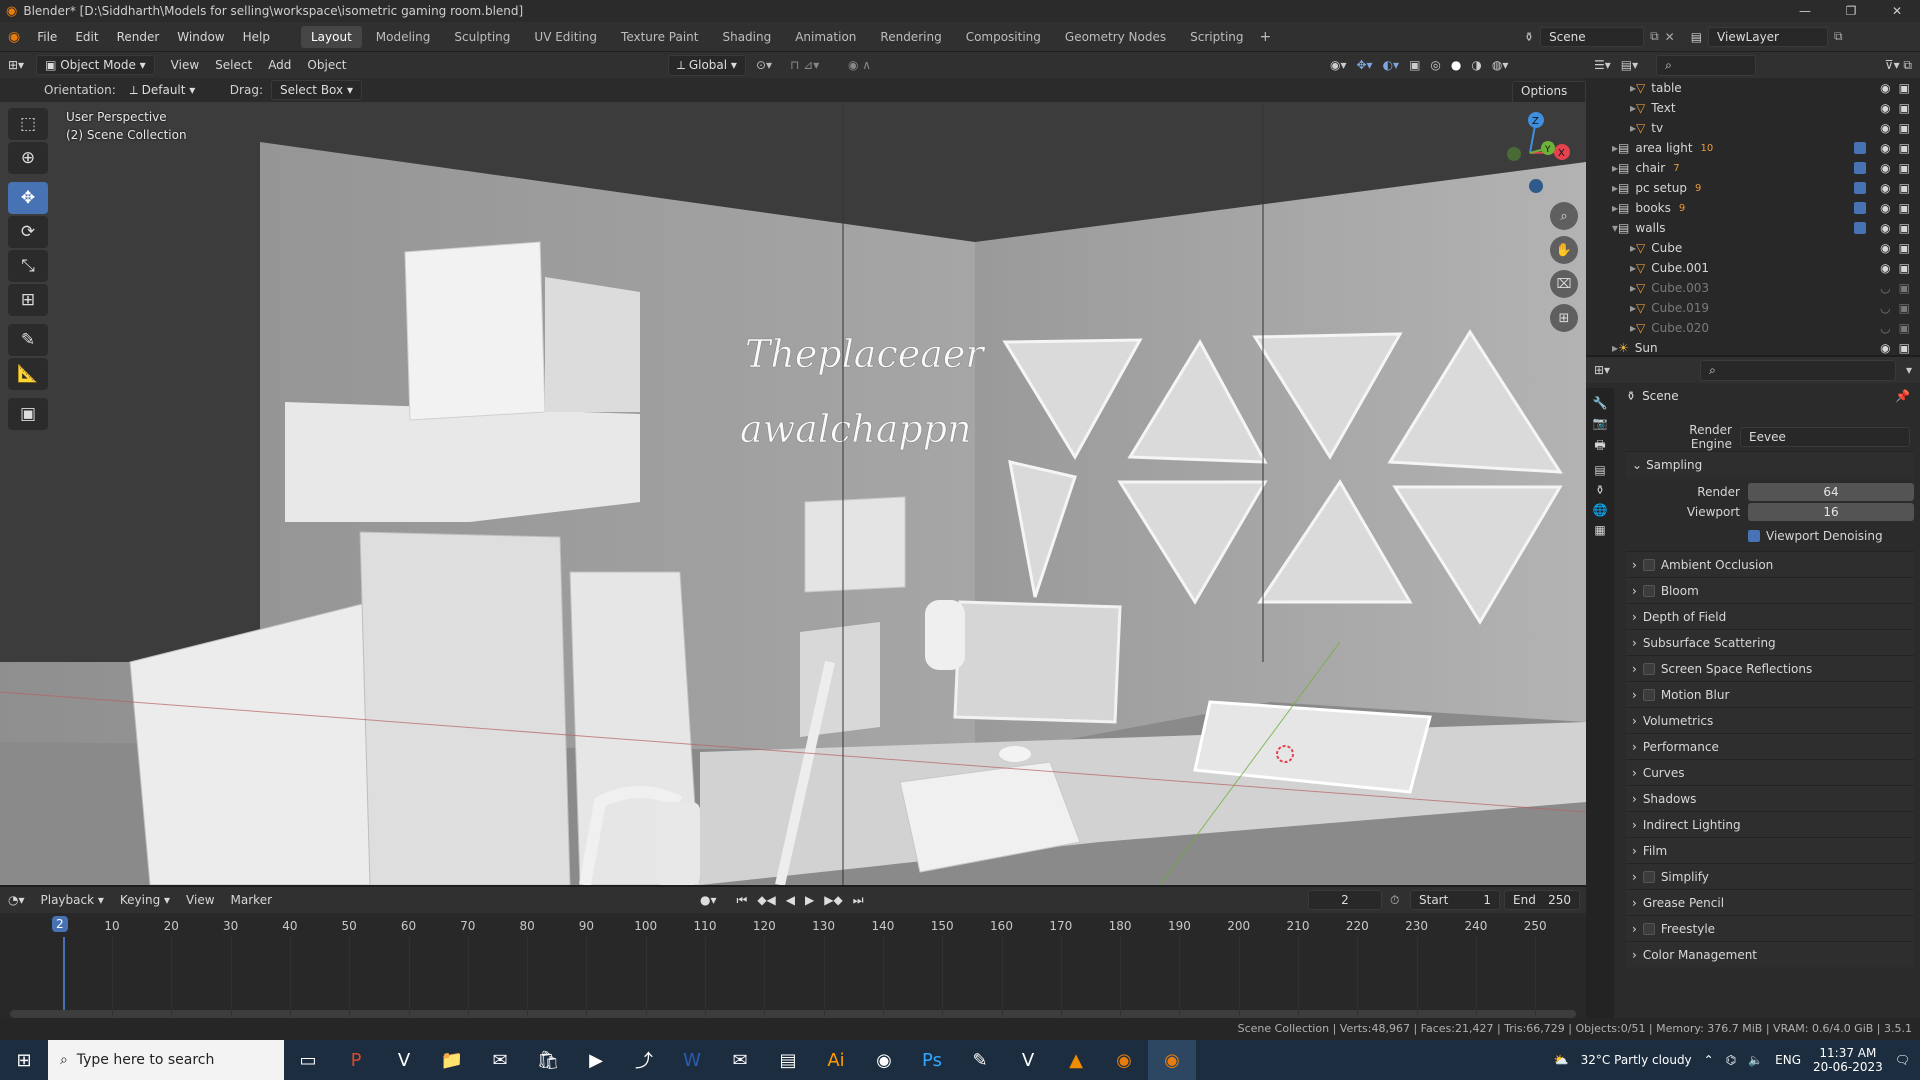  Describe the element at coordinates (1414, 65) in the screenshot. I see `xray-toggle-icon: ▣` at that location.